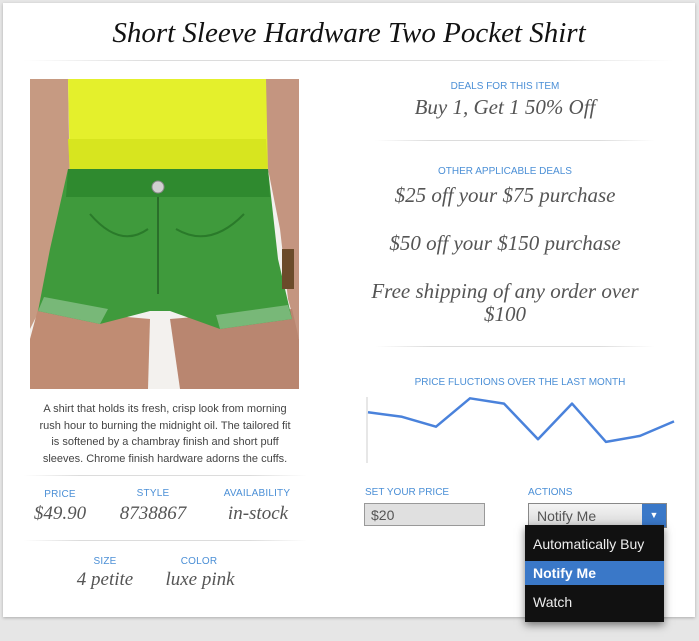 This screenshot has width=699, height=641. Describe the element at coordinates (505, 86) in the screenshot. I see `item-deals-label: DEALS FOR THIS ITEM` at that location.